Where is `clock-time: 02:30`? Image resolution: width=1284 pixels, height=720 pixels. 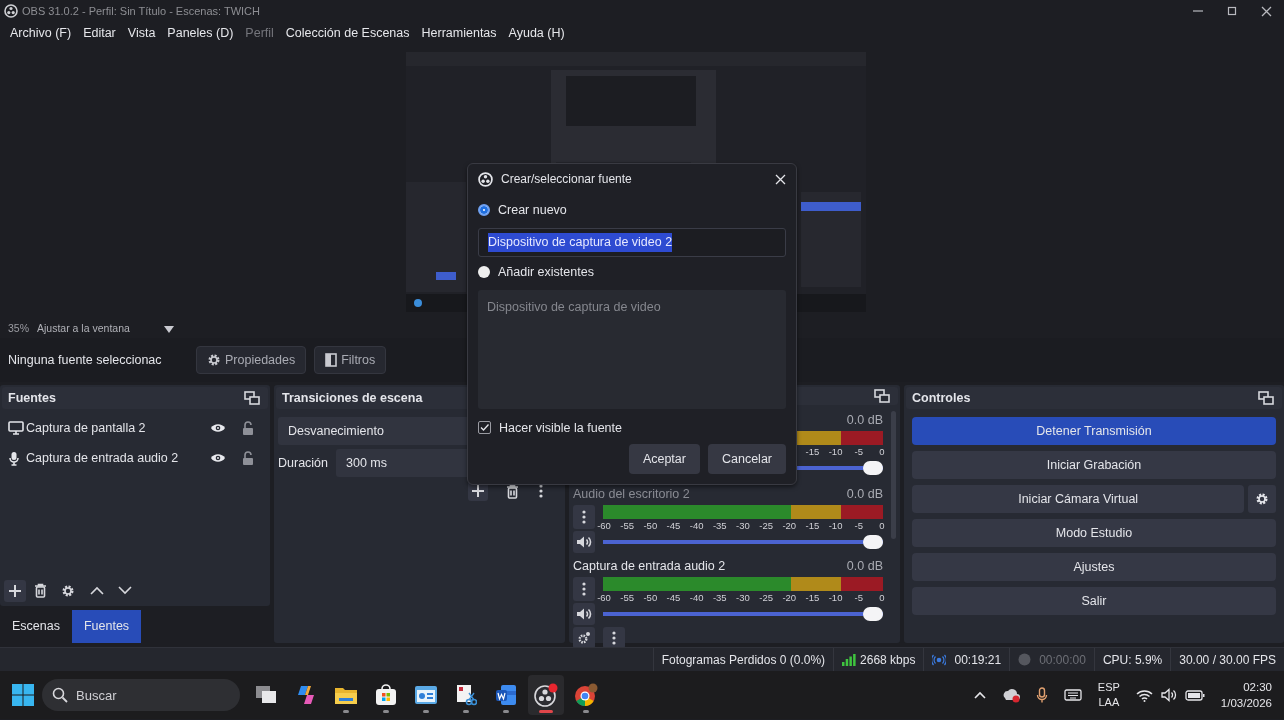
clock-time: 02:30 is located at coordinates (1257, 687).